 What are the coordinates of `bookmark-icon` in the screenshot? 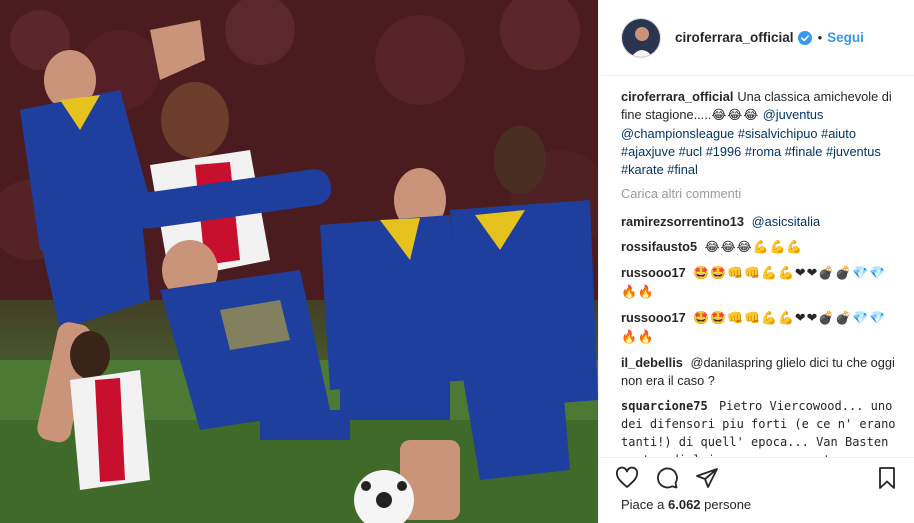 It's located at (887, 478).